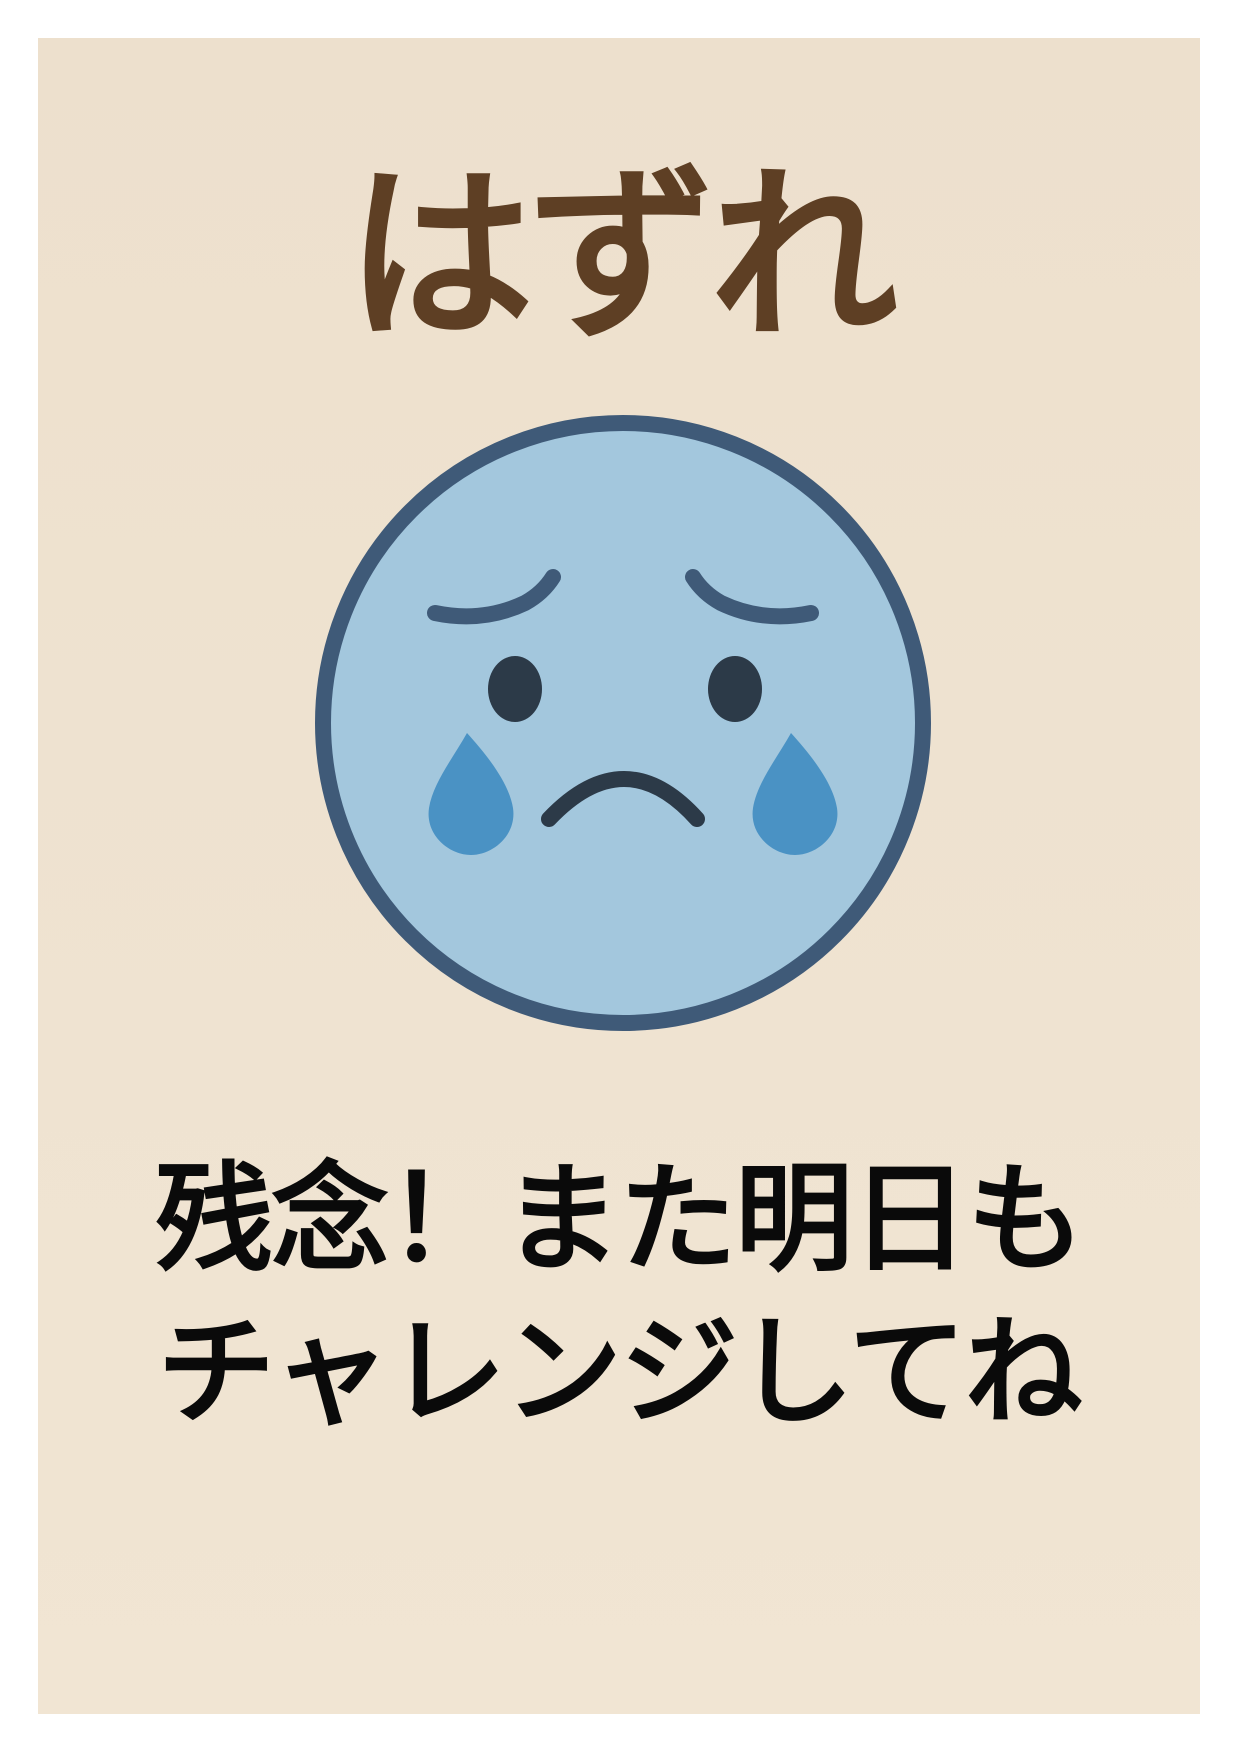 The width and height of the screenshot is (1240, 1754). Describe the element at coordinates (515, 689) in the screenshot. I see `left-eye` at that location.